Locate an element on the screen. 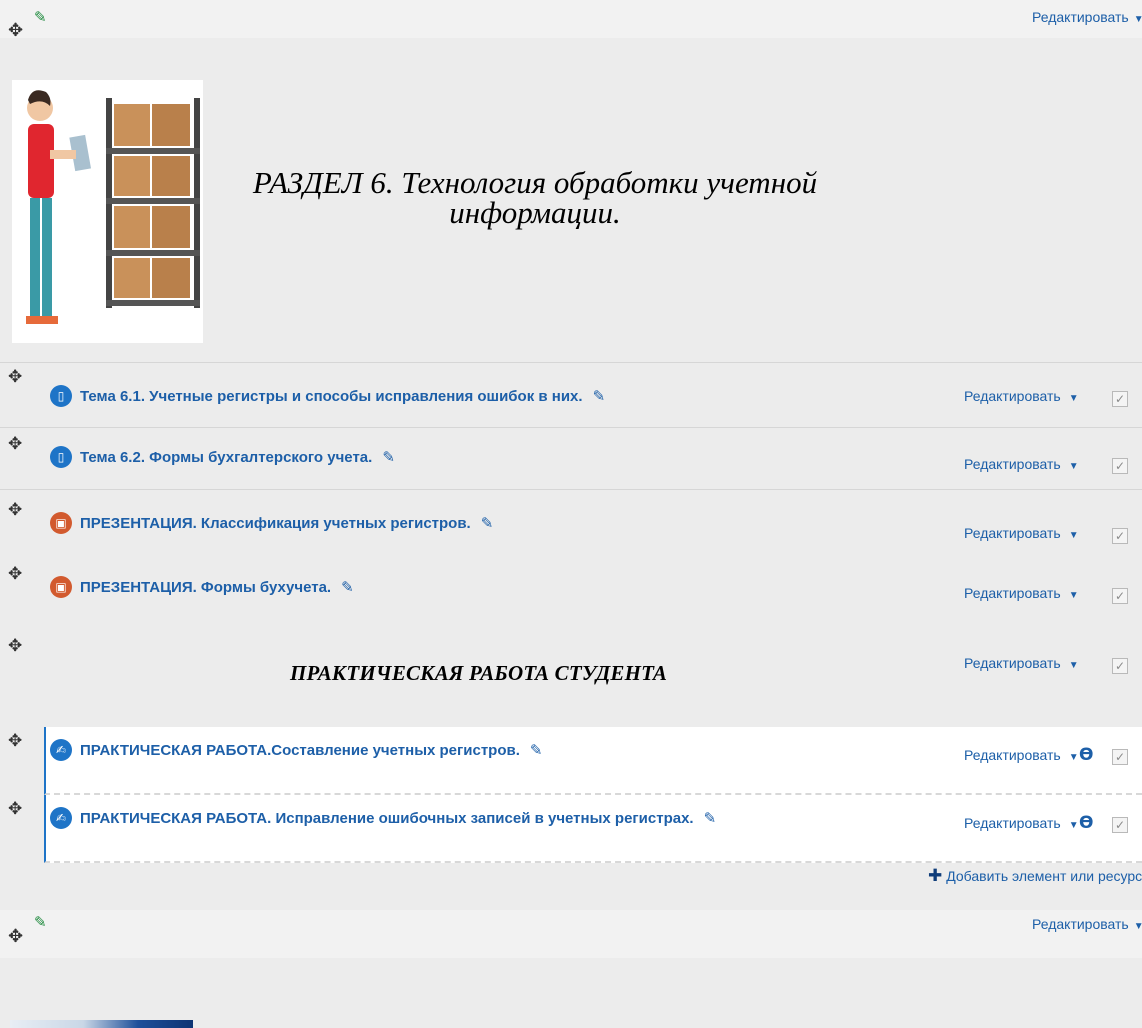  section-title-line-2: информации. is located at coordinates (535, 212).